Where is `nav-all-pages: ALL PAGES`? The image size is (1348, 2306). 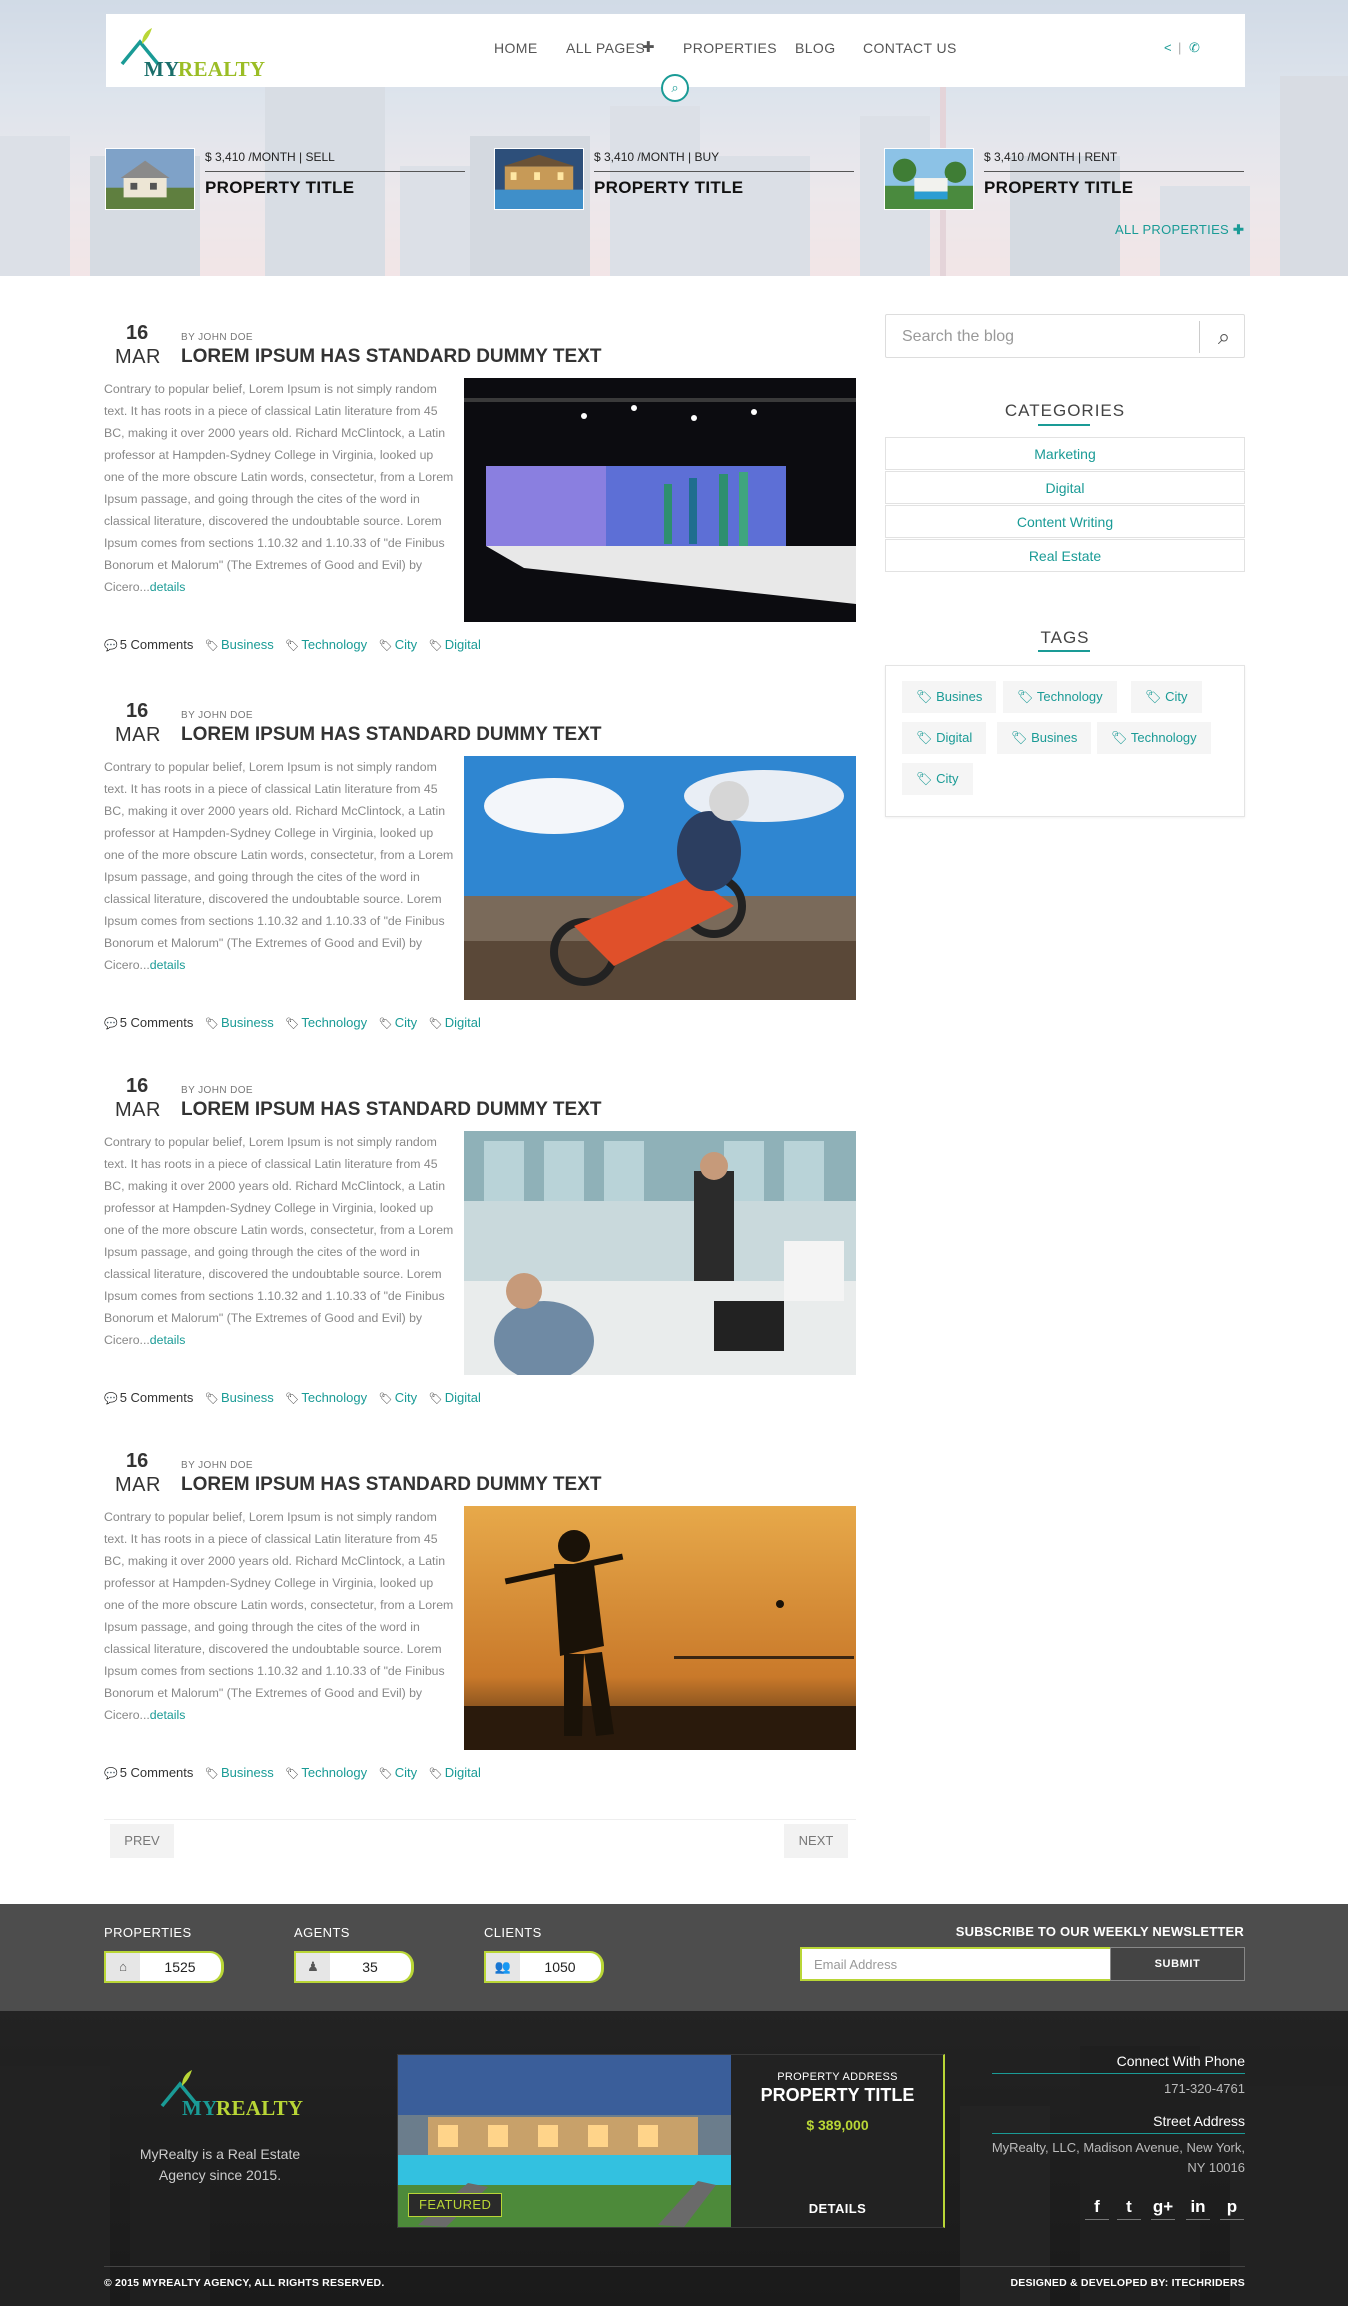
nav-all-pages: ALL PAGES is located at coordinates (605, 48).